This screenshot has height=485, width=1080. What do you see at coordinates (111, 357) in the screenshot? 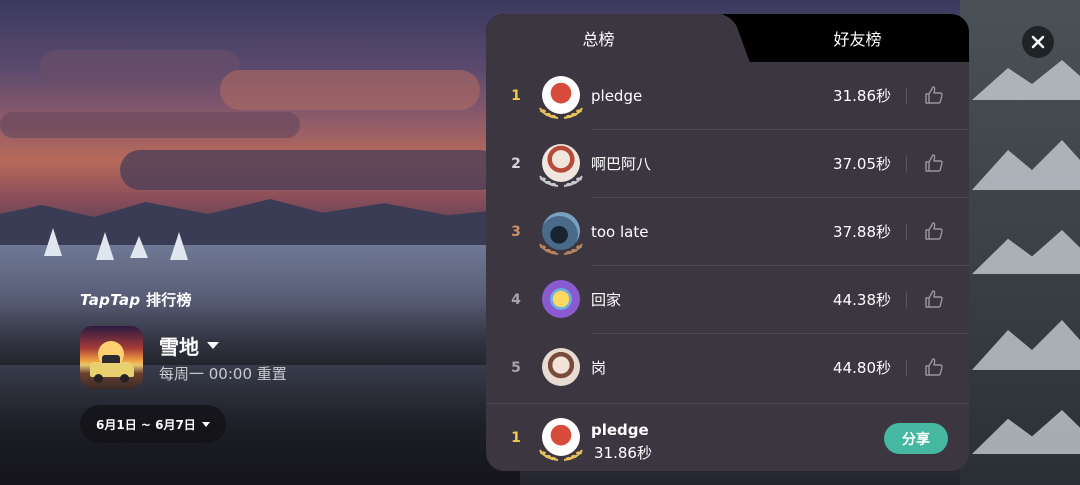
I see `game-icon` at bounding box center [111, 357].